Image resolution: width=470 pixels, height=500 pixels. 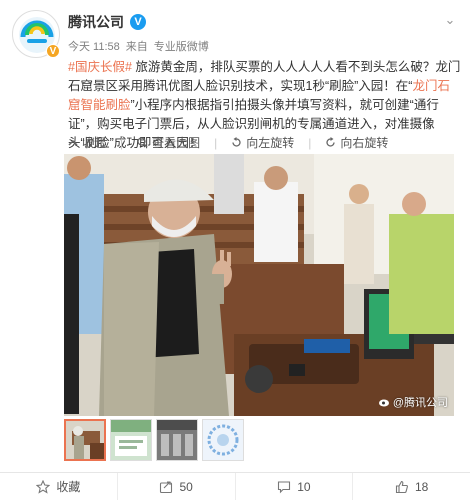 I want to click on action-bar: 收藏 50 10 18, so click(x=235, y=486).